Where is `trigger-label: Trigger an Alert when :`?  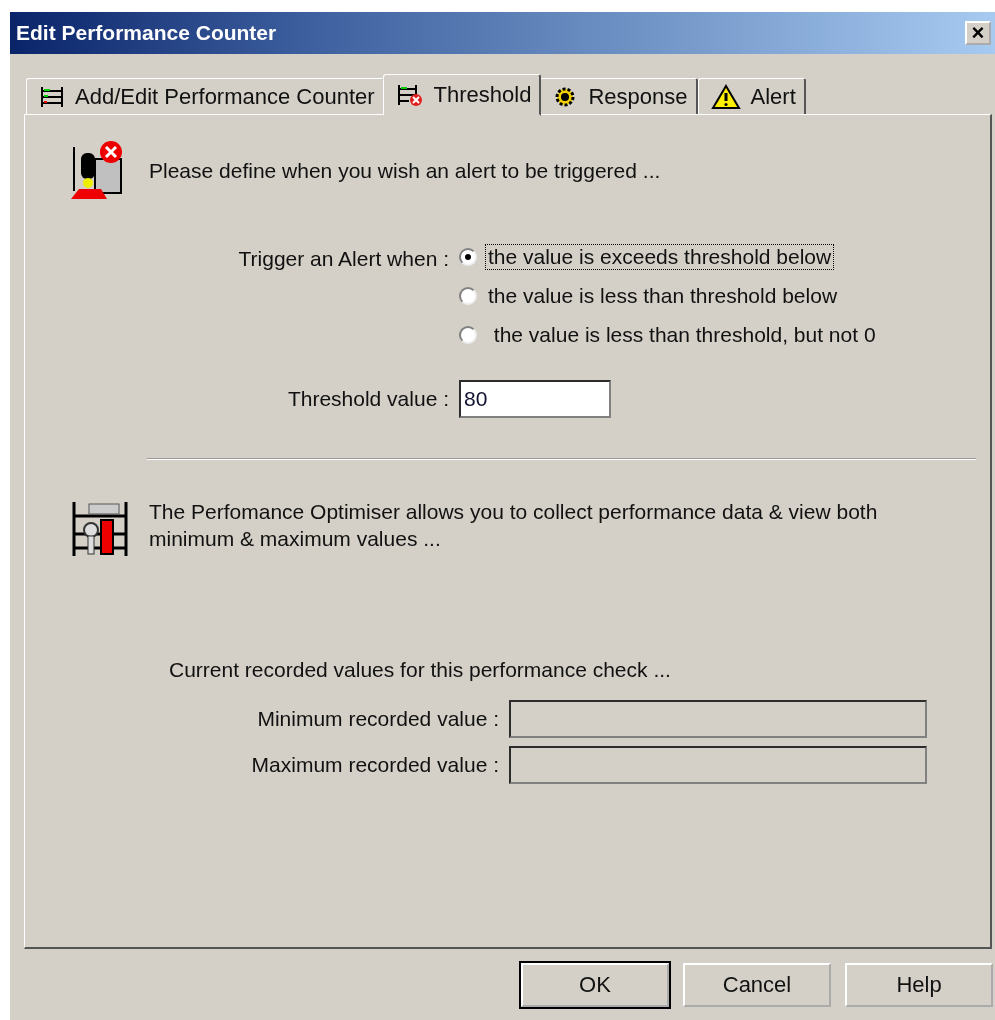 trigger-label: Trigger an Alert when : is located at coordinates (343, 259).